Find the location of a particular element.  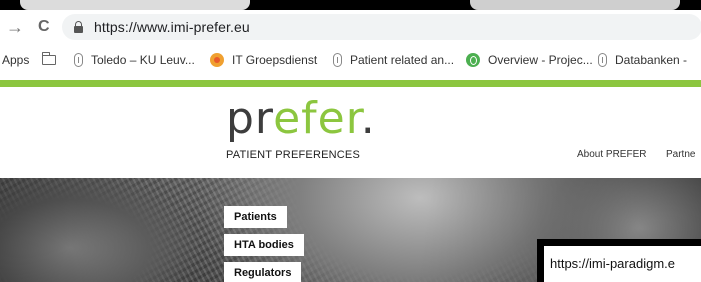

logo-part: efer is located at coordinates (317, 118).